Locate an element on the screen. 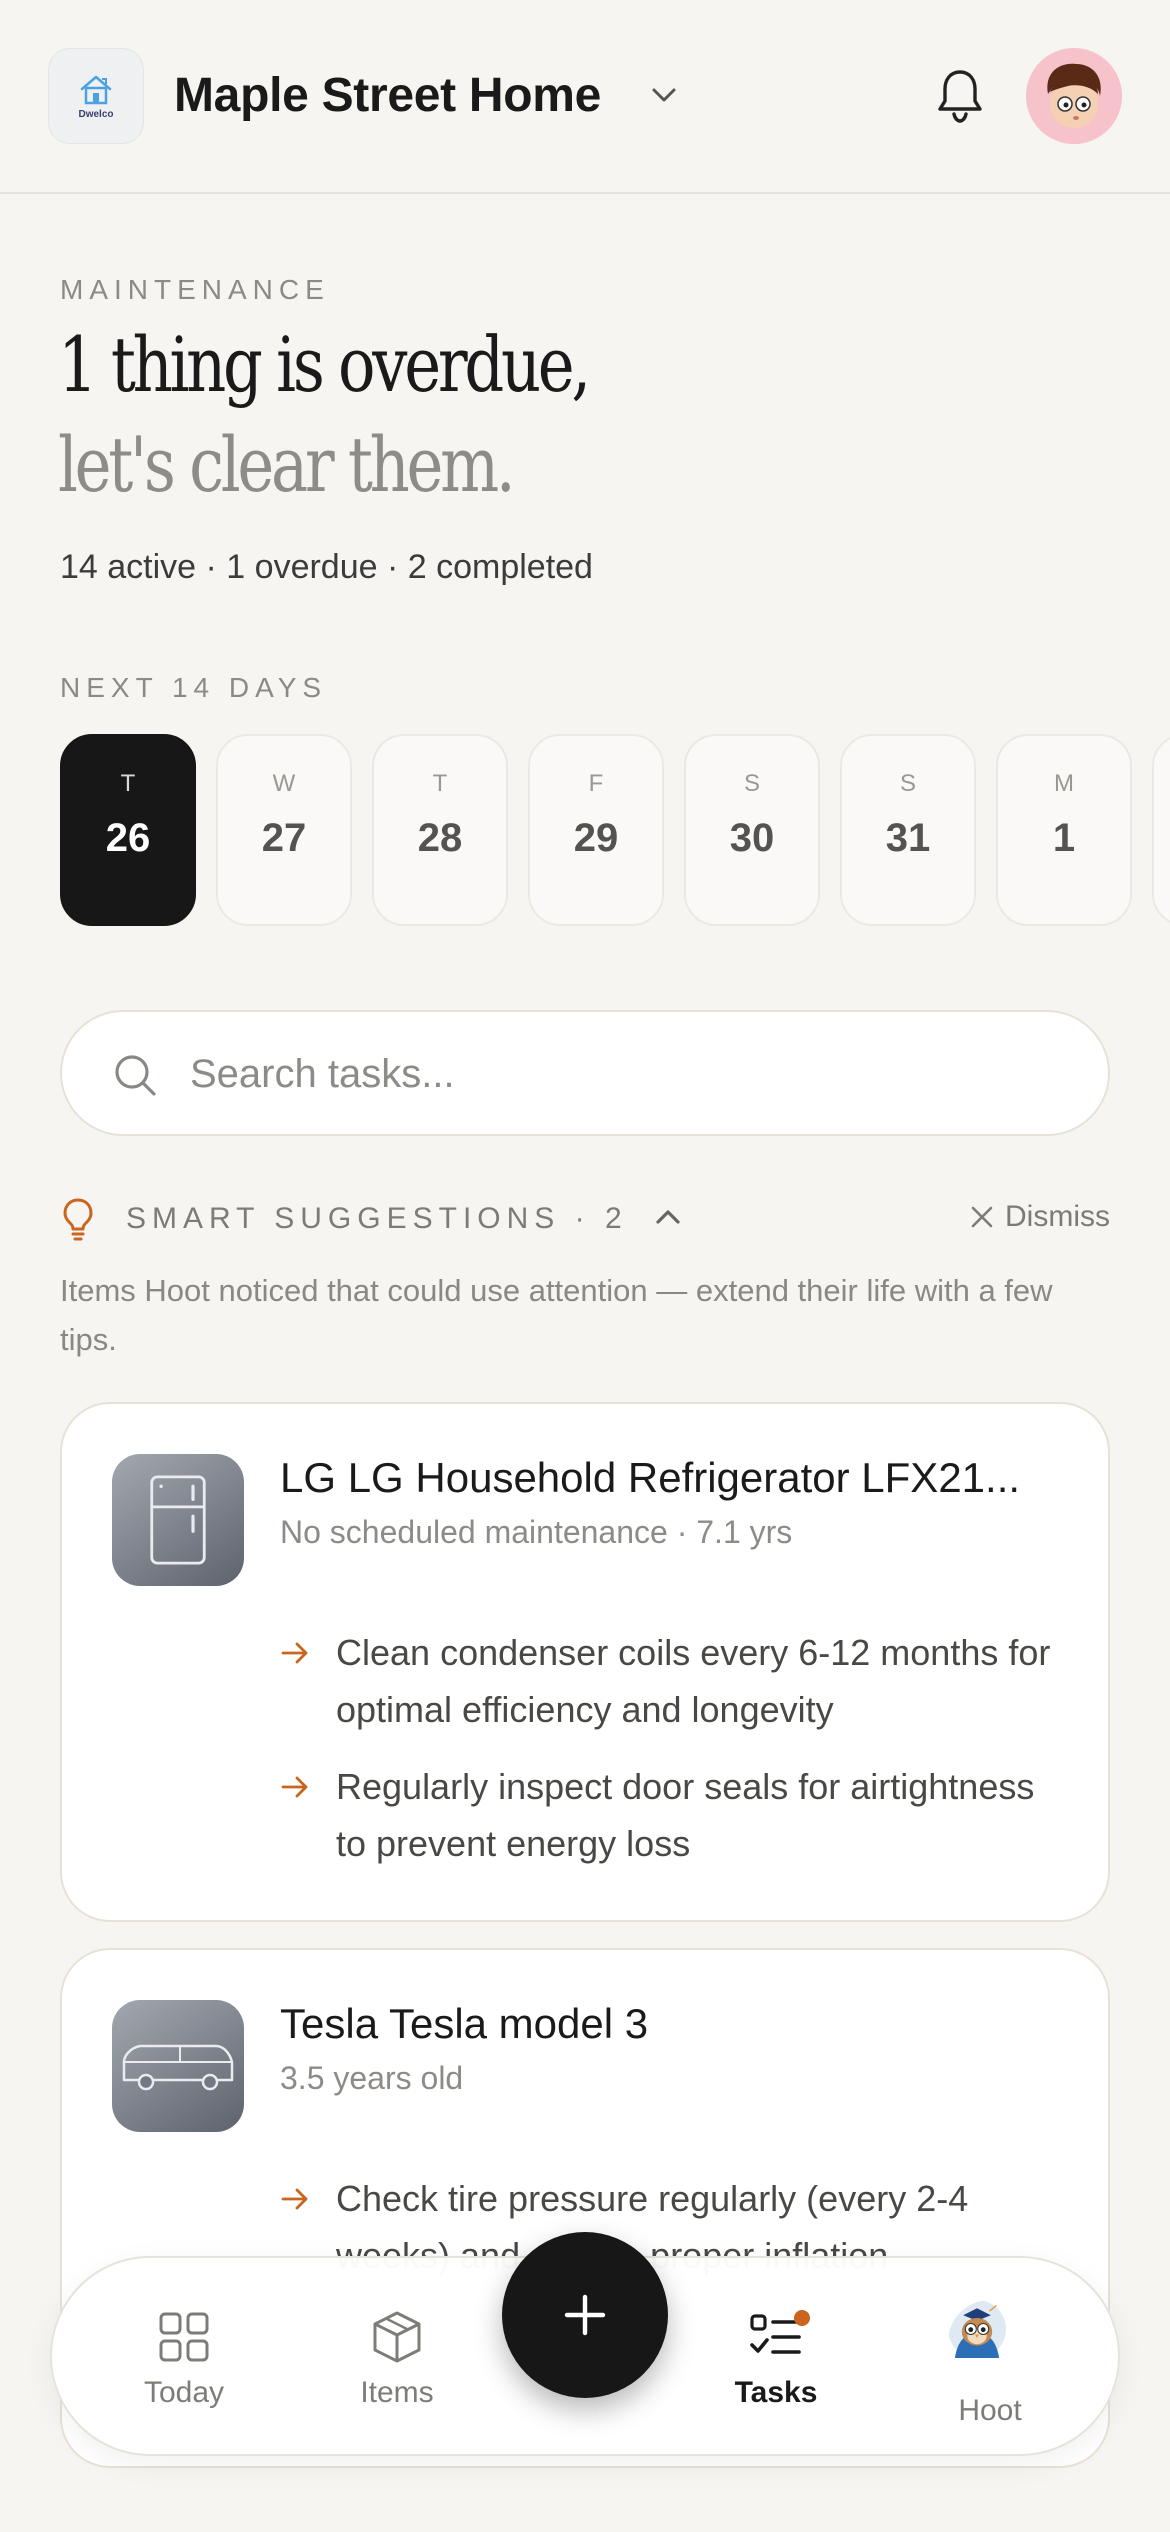 The image size is (1170, 2532). close-icon is located at coordinates (982, 1217).